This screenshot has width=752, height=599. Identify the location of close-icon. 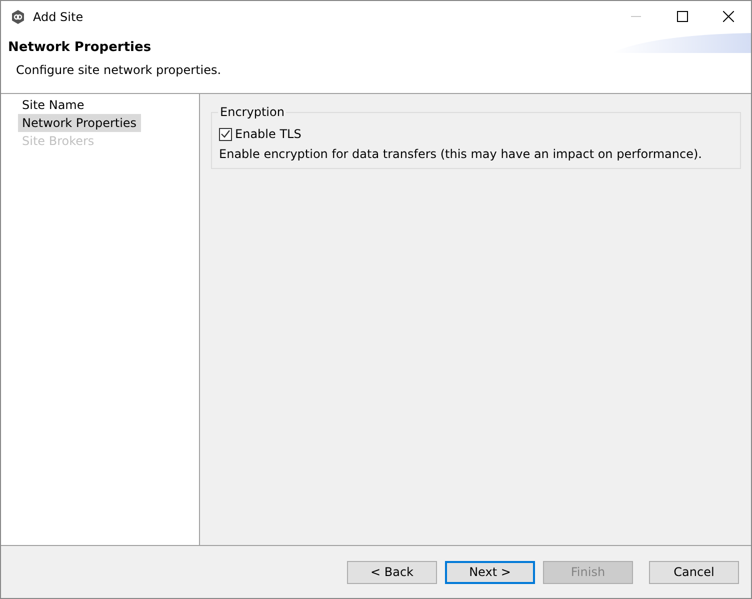
(728, 16).